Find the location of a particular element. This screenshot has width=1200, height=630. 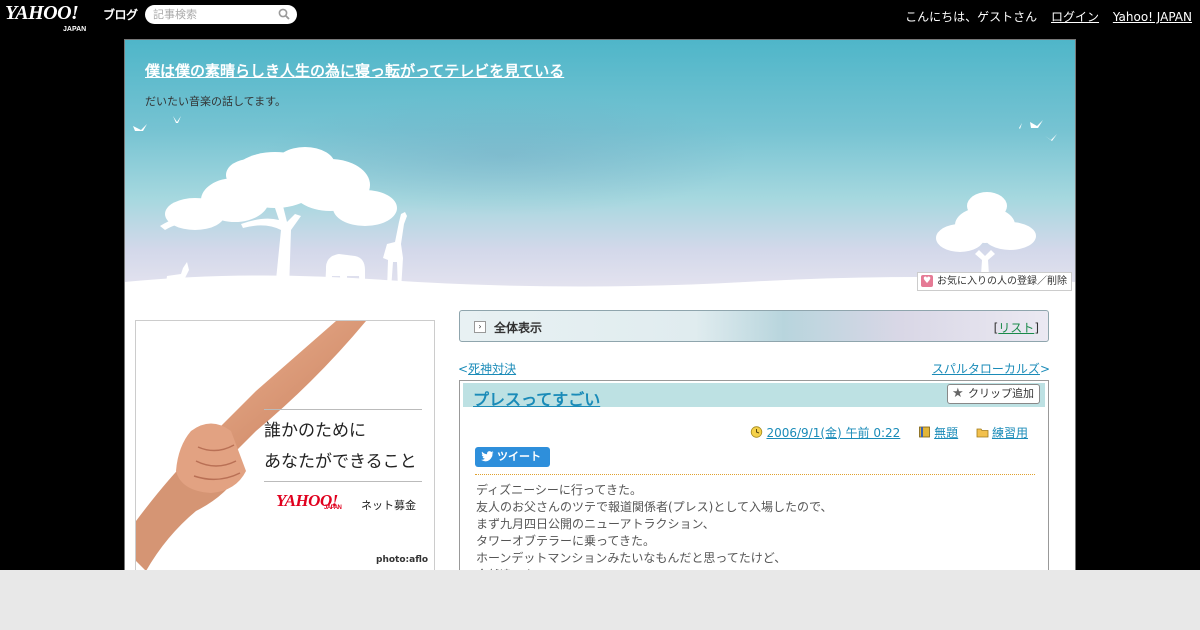

ad-divider-bottom is located at coordinates (343, 481).